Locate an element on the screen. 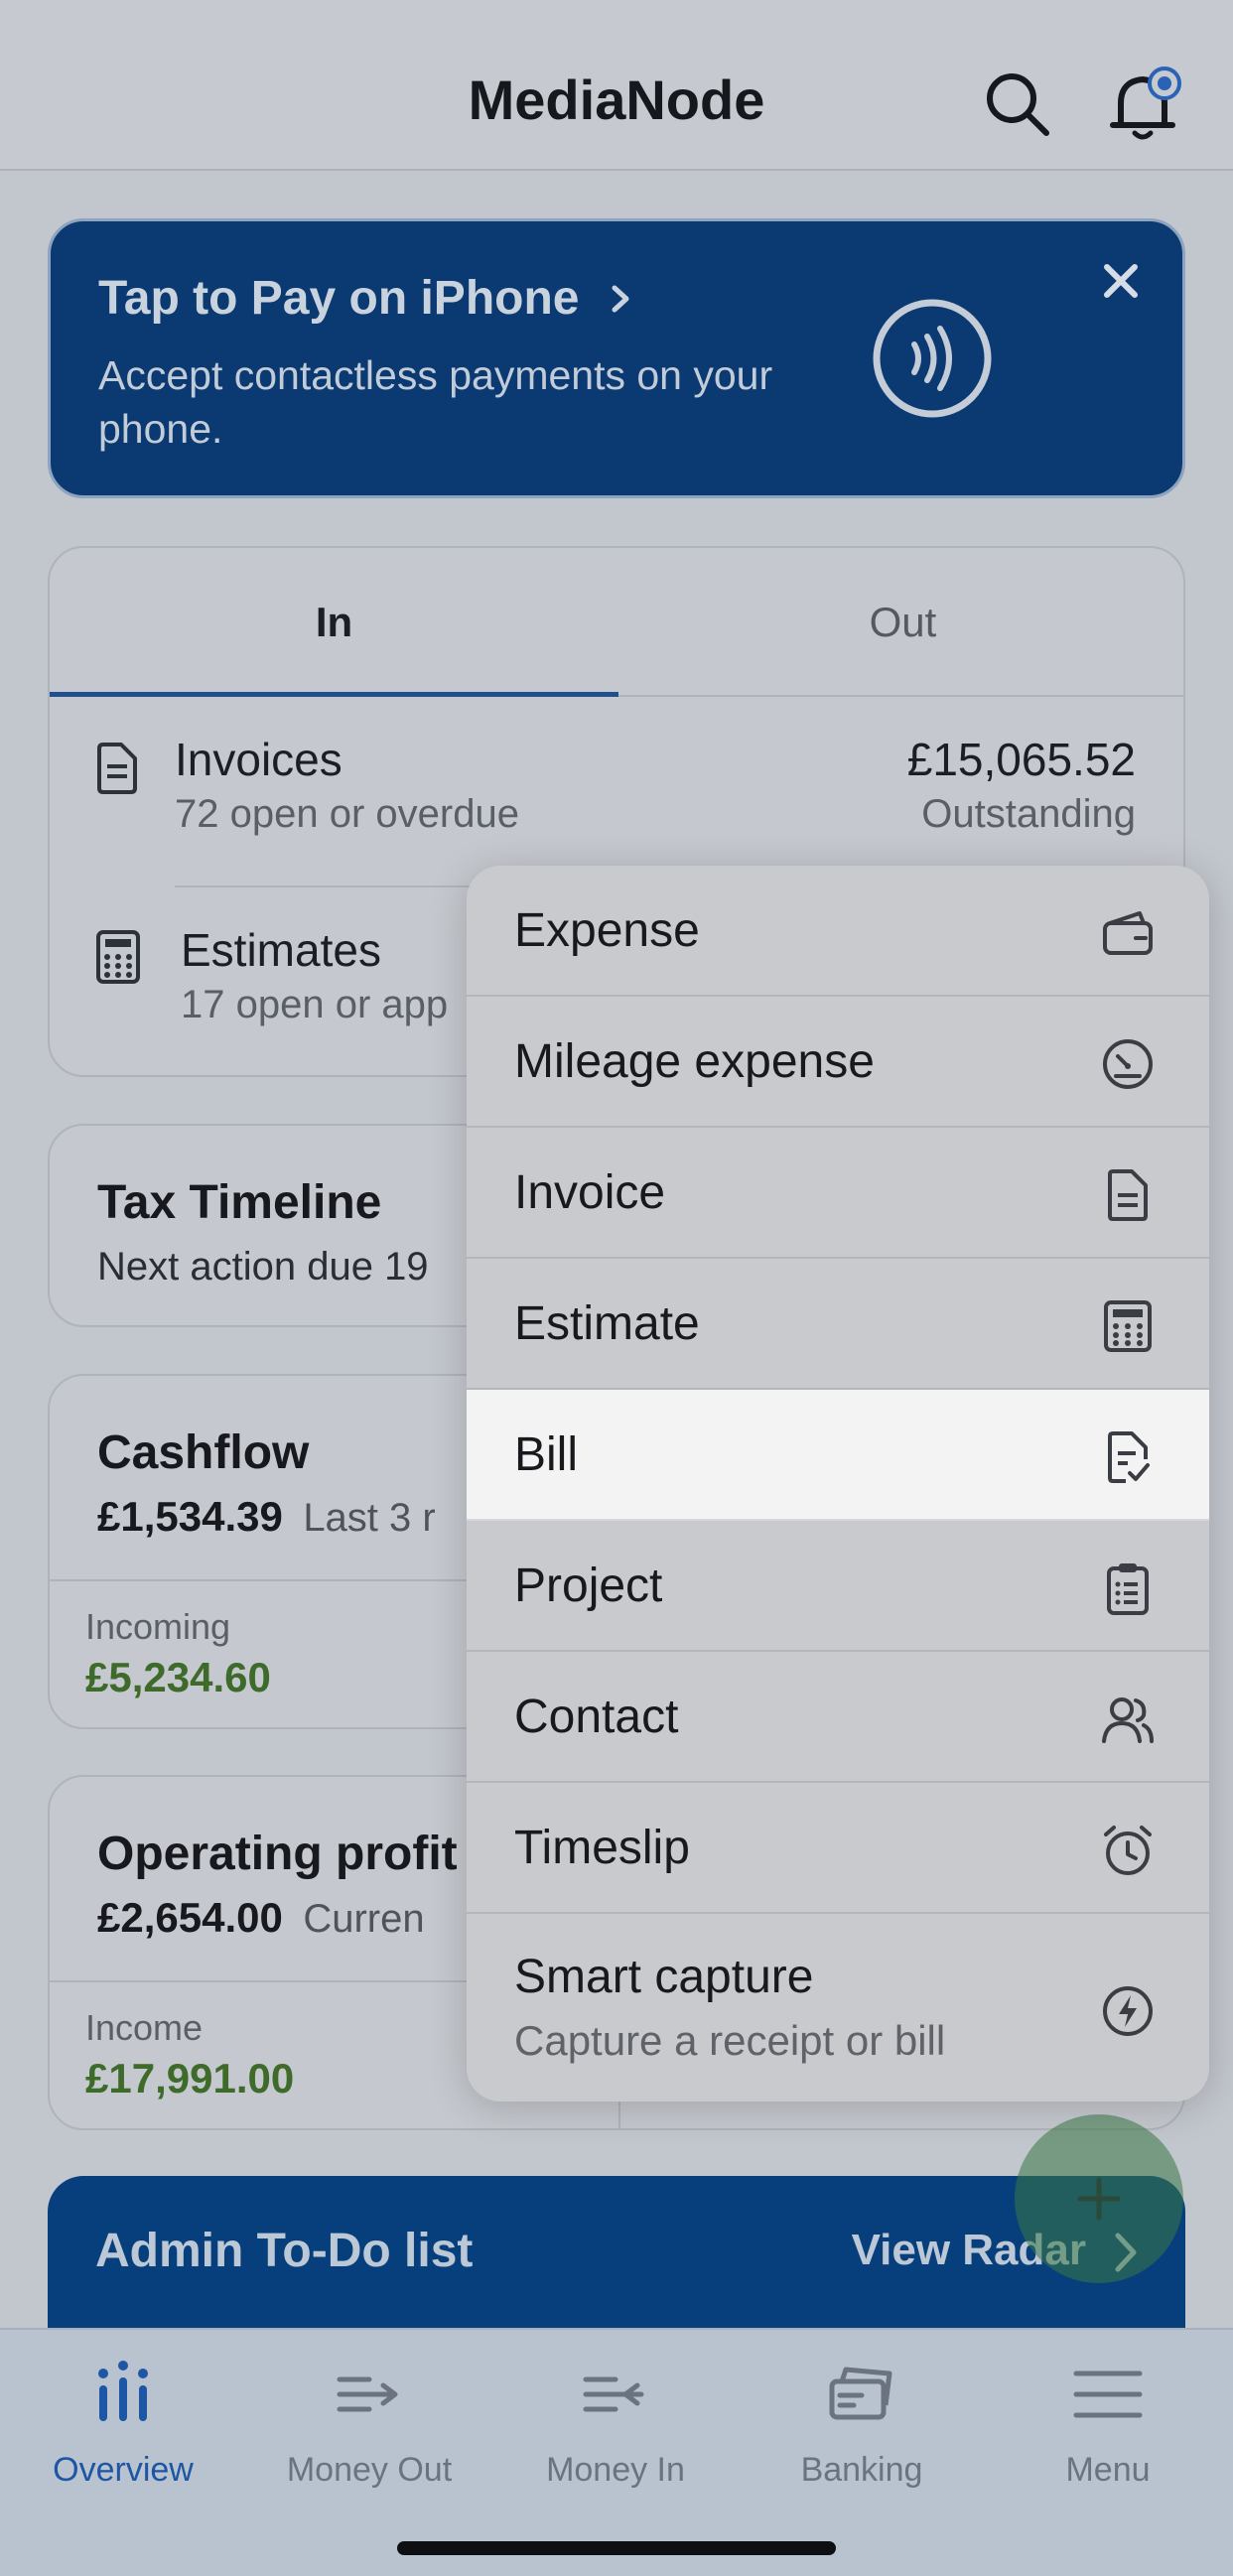 The height and width of the screenshot is (2576, 1233). nav-menu: Menu is located at coordinates (1108, 2429).